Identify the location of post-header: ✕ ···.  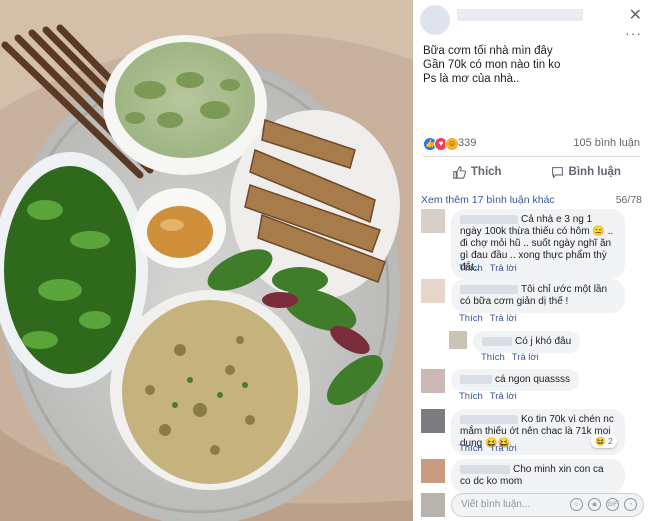
(531, 20).